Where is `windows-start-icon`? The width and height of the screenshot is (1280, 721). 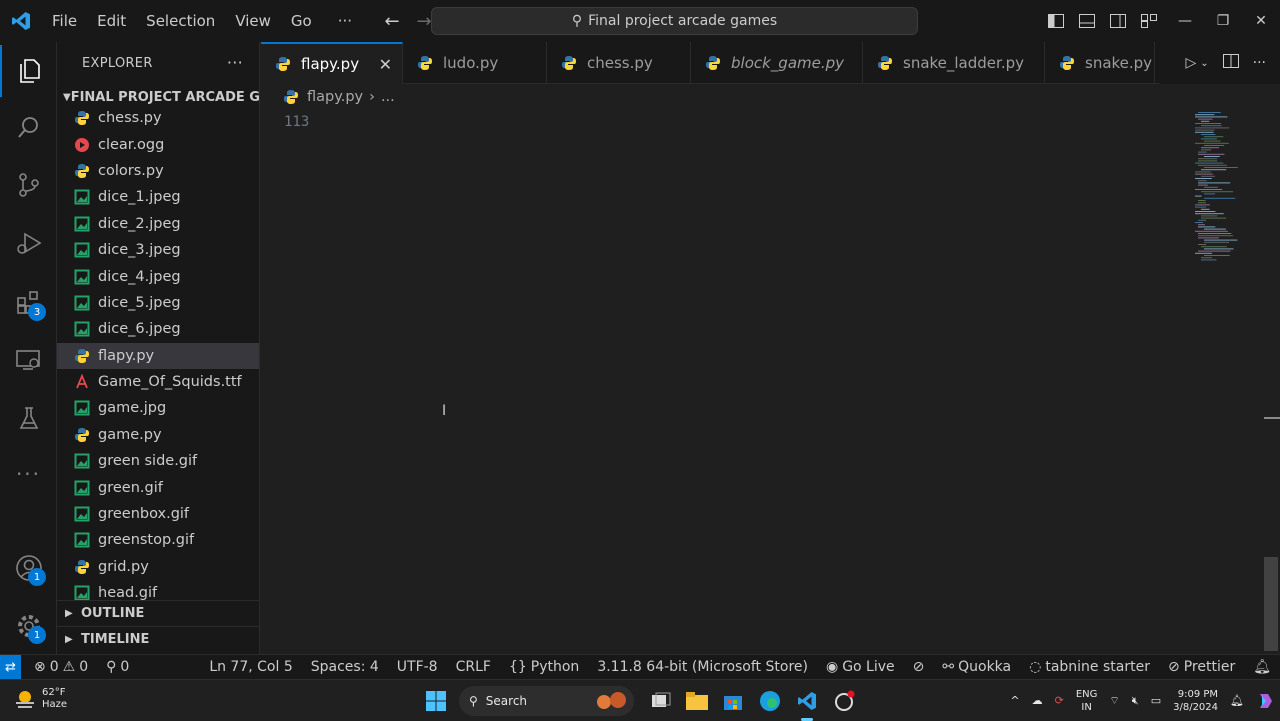
windows-start-icon is located at coordinates (436, 701).